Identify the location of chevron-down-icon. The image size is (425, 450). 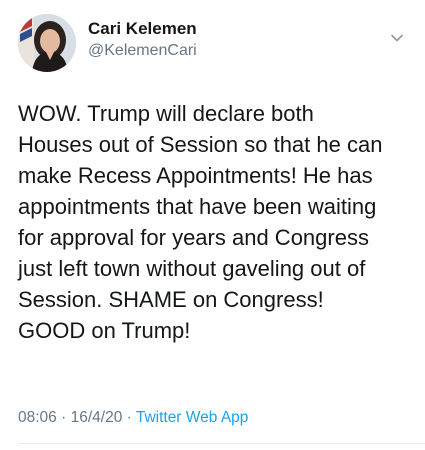
(397, 38).